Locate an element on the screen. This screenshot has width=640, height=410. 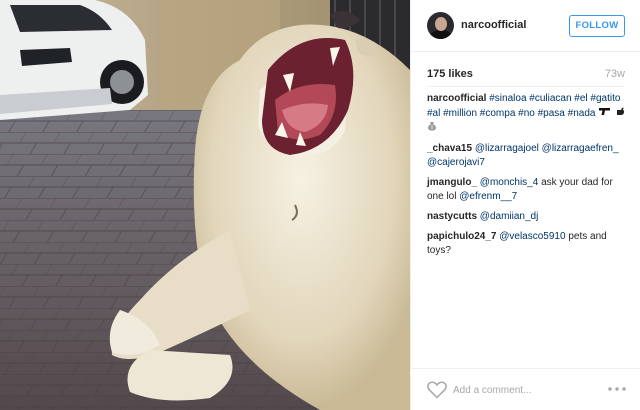
more-options-icon is located at coordinates (617, 389).